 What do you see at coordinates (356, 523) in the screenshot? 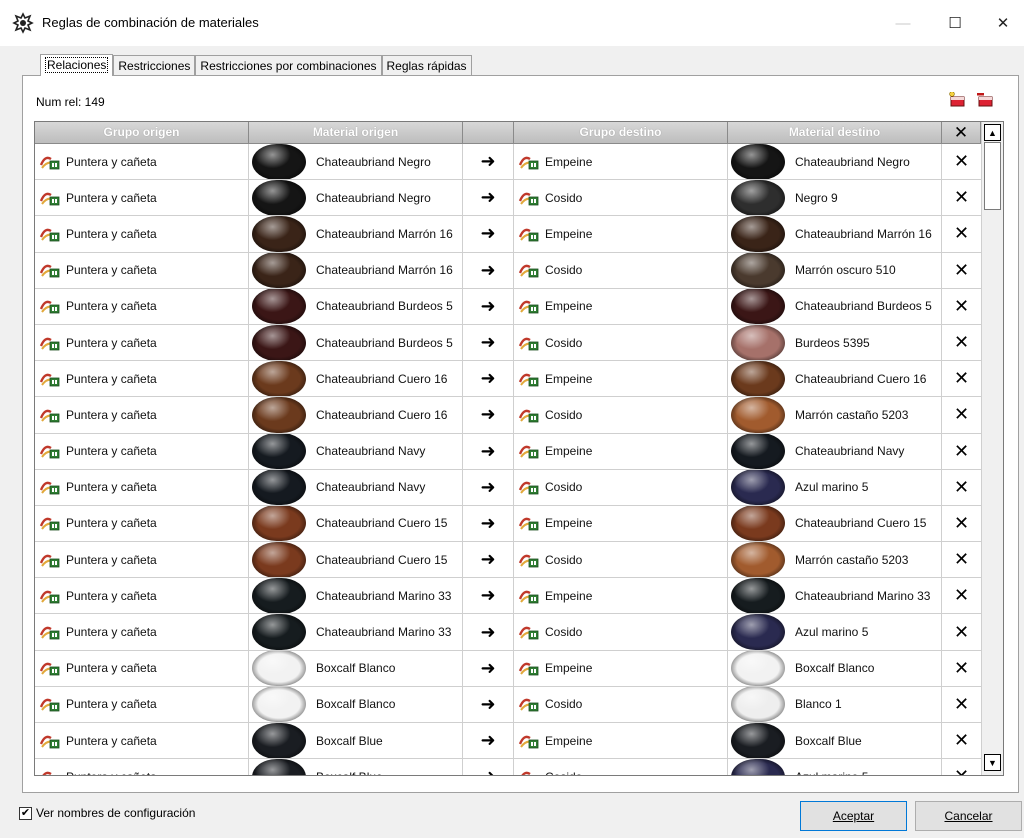
I see `cell-material-origen: Chateaubriand Cuero 15` at bounding box center [356, 523].